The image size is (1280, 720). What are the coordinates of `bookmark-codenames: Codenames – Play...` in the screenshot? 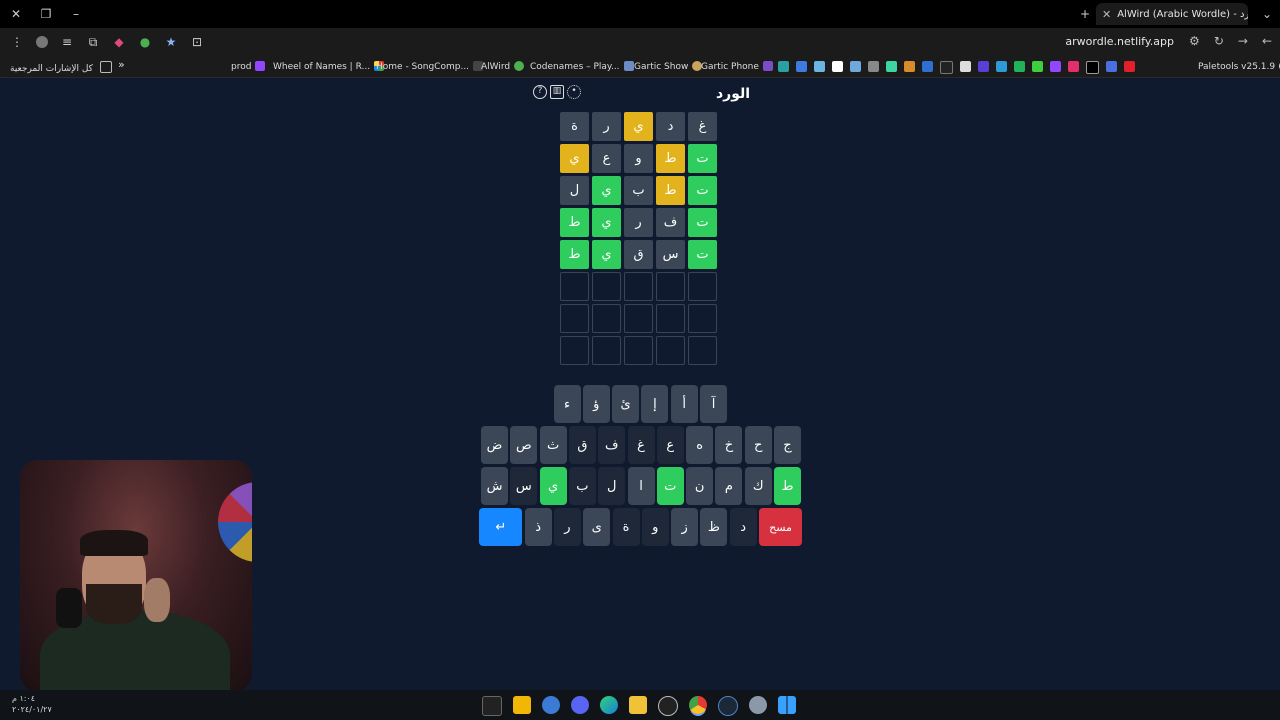 It's located at (582, 66).